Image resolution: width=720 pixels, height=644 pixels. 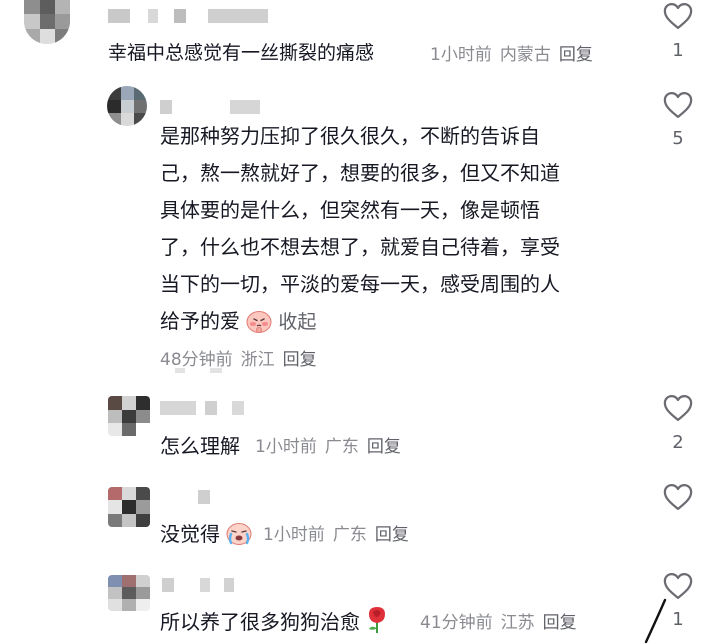 I want to click on comment-time: 41分钟前, so click(x=456, y=623).